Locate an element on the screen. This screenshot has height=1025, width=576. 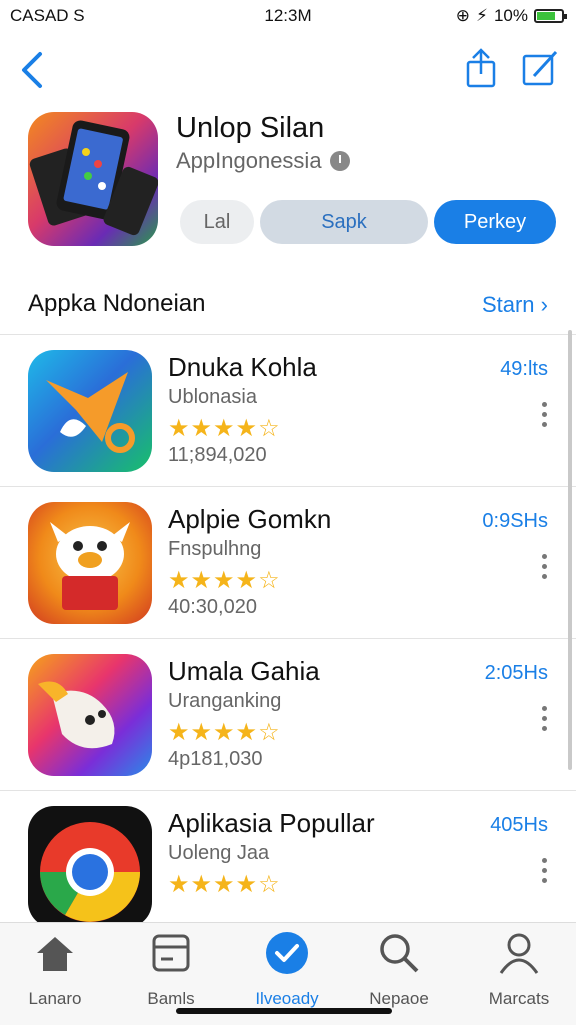
compose-icon is located at coordinates (540, 68).